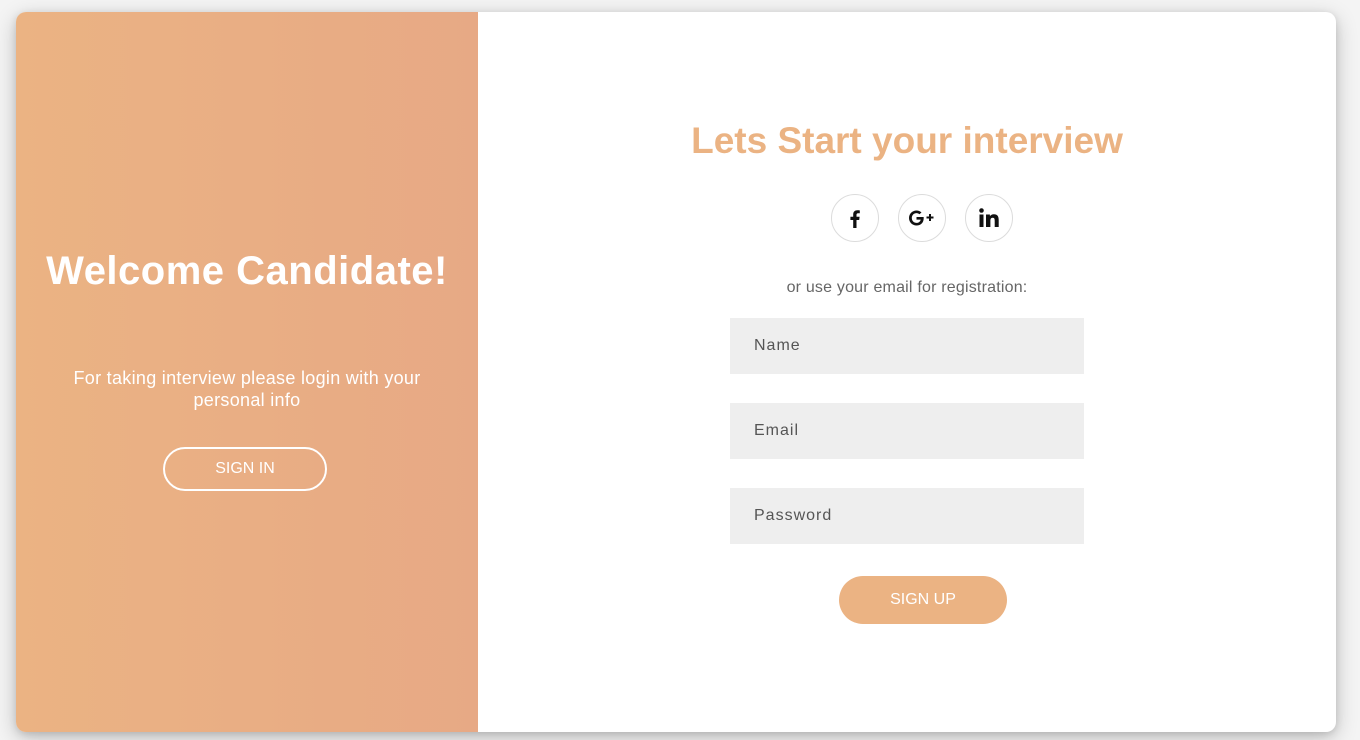 The image size is (1360, 740). I want to click on linkedin-icon, so click(989, 217).